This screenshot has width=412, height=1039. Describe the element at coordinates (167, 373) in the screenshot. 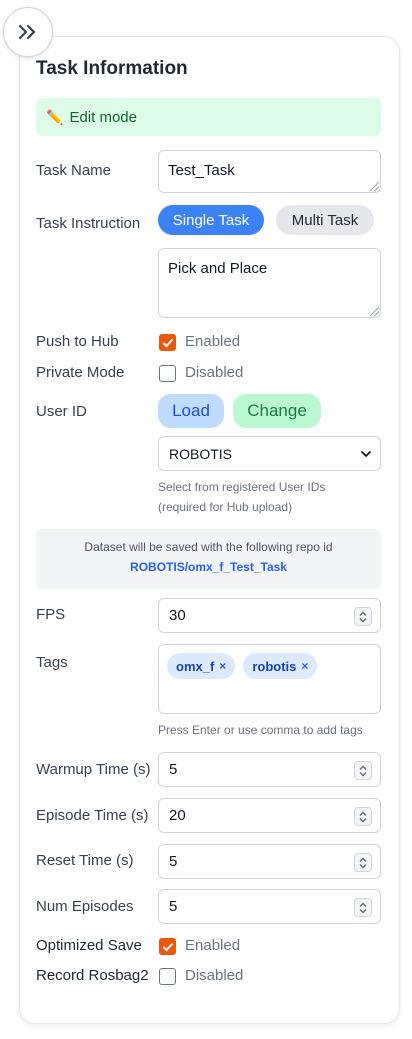

I see `private-mode-checkbox` at that location.